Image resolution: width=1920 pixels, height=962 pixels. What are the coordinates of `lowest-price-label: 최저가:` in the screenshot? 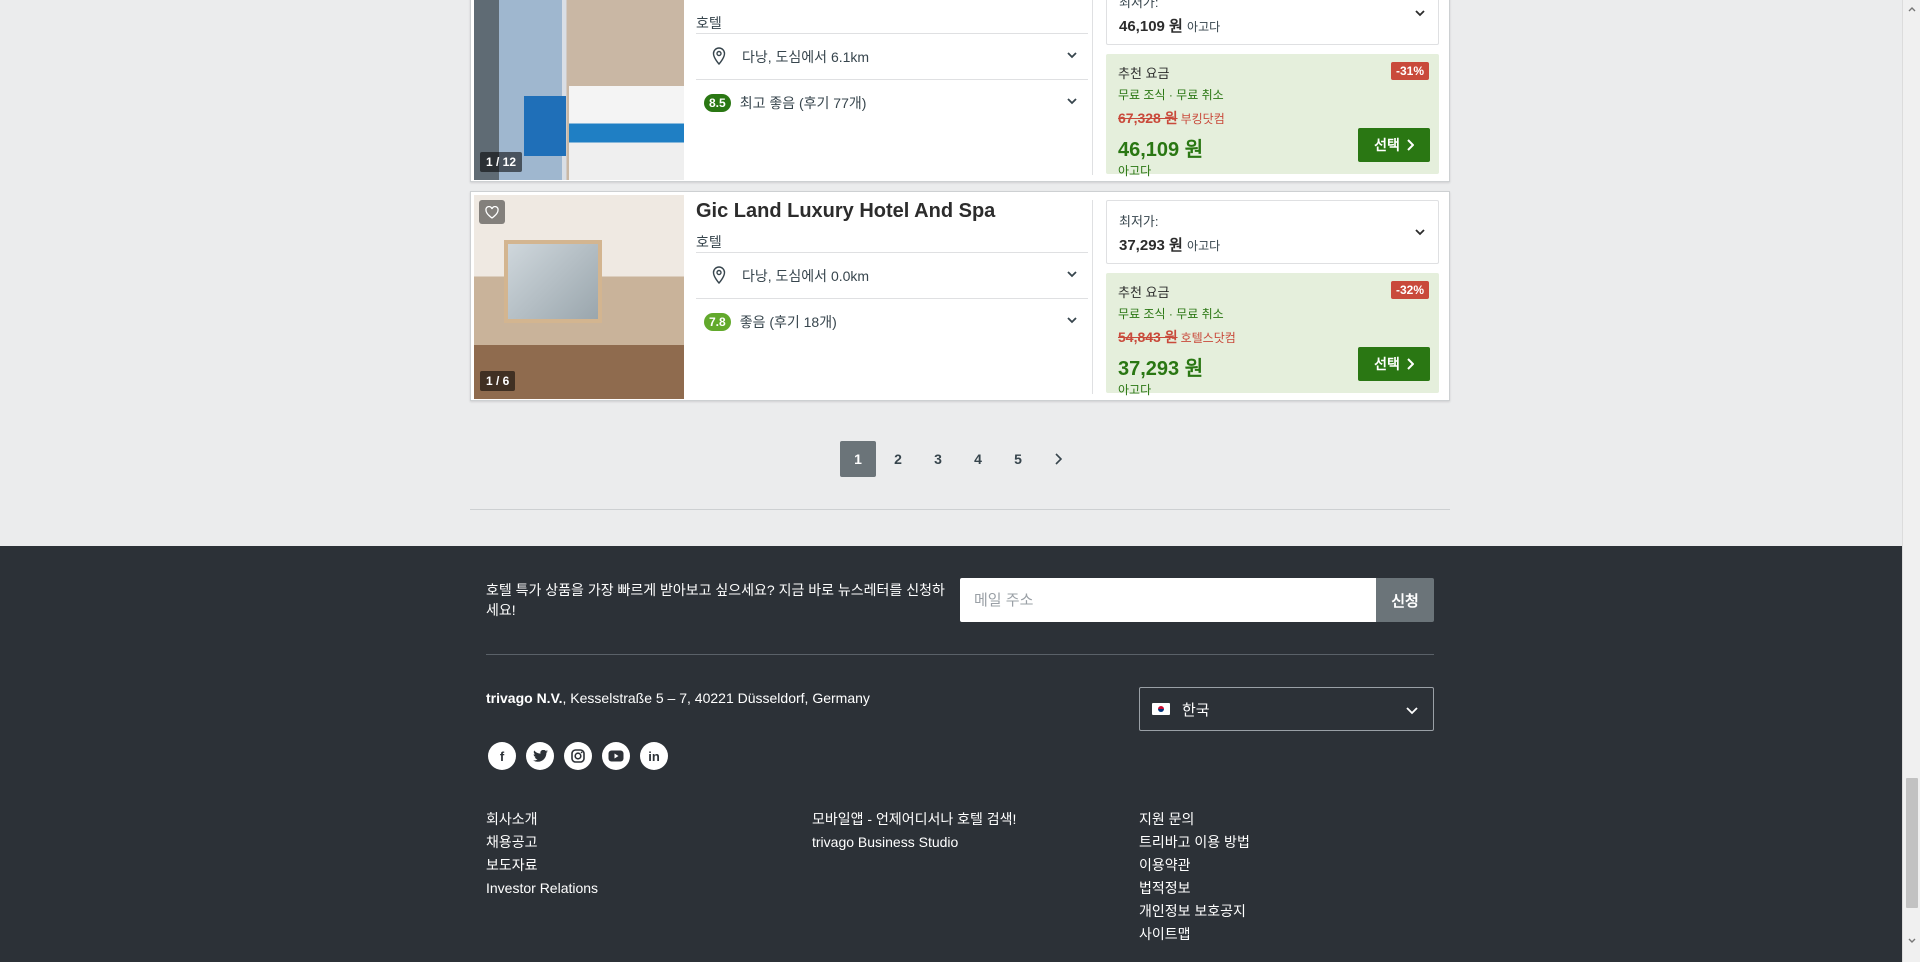 It's located at (1139, 5).